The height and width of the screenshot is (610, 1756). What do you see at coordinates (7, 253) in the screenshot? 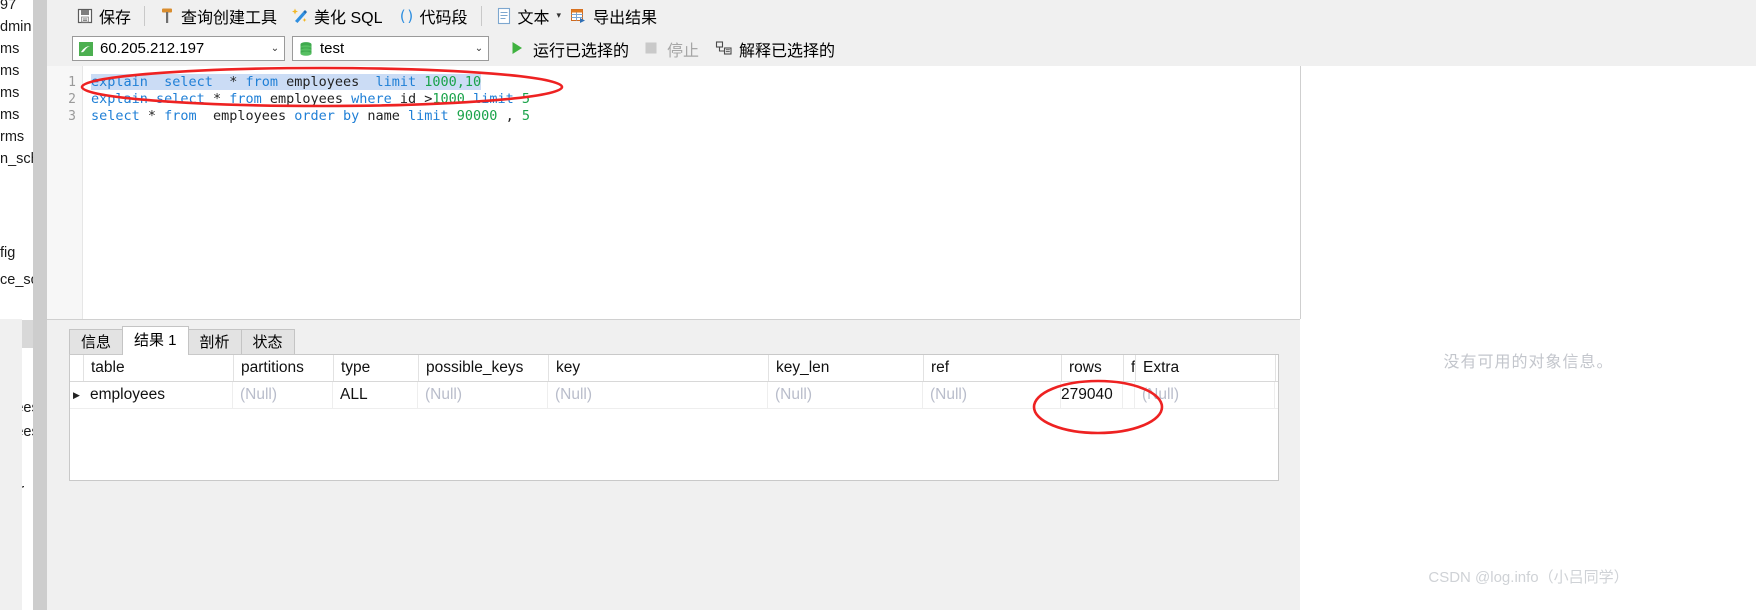
I see `sidebar-item-8: fig` at bounding box center [7, 253].